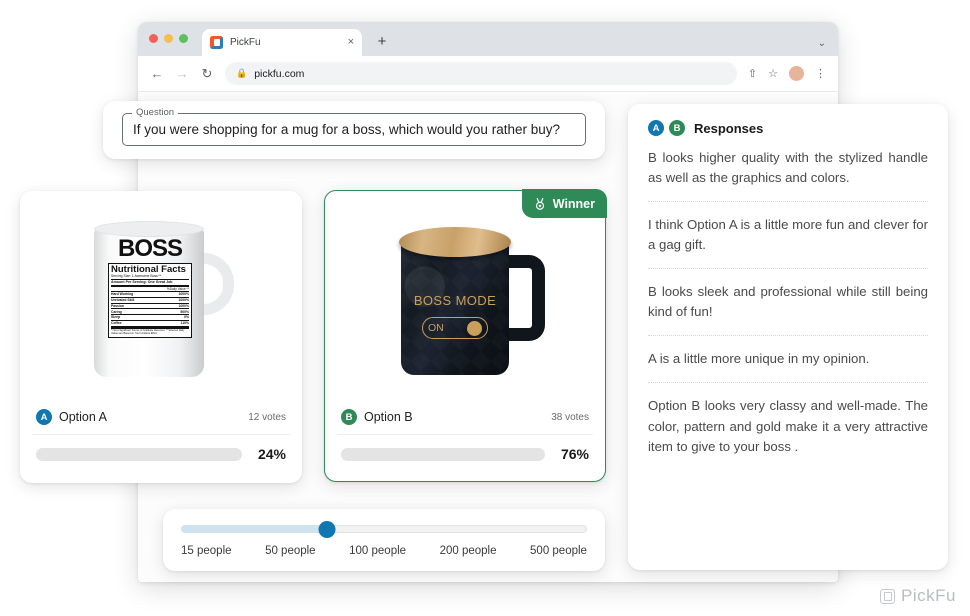  I want to click on winner-badge: Winner, so click(564, 203).